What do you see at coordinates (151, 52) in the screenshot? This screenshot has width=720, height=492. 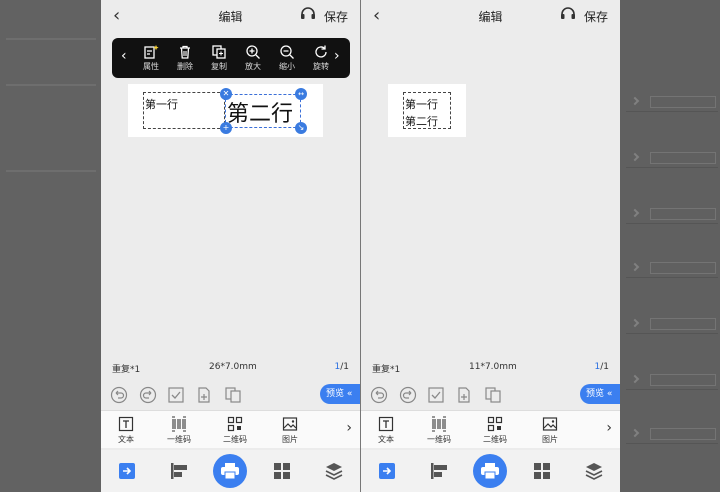 I see `edit-sparkle-icon` at bounding box center [151, 52].